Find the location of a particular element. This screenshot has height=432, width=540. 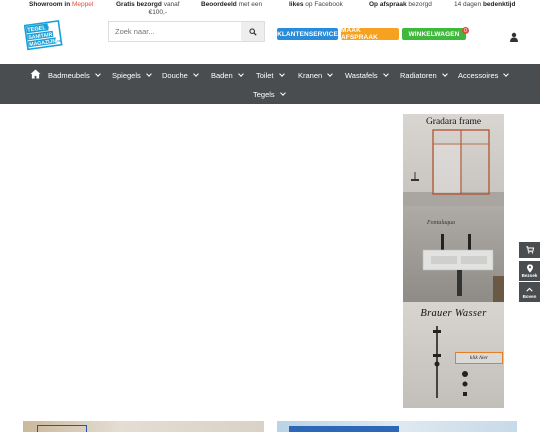

nav-item-wastafels: Wastafels is located at coordinates (367, 75).